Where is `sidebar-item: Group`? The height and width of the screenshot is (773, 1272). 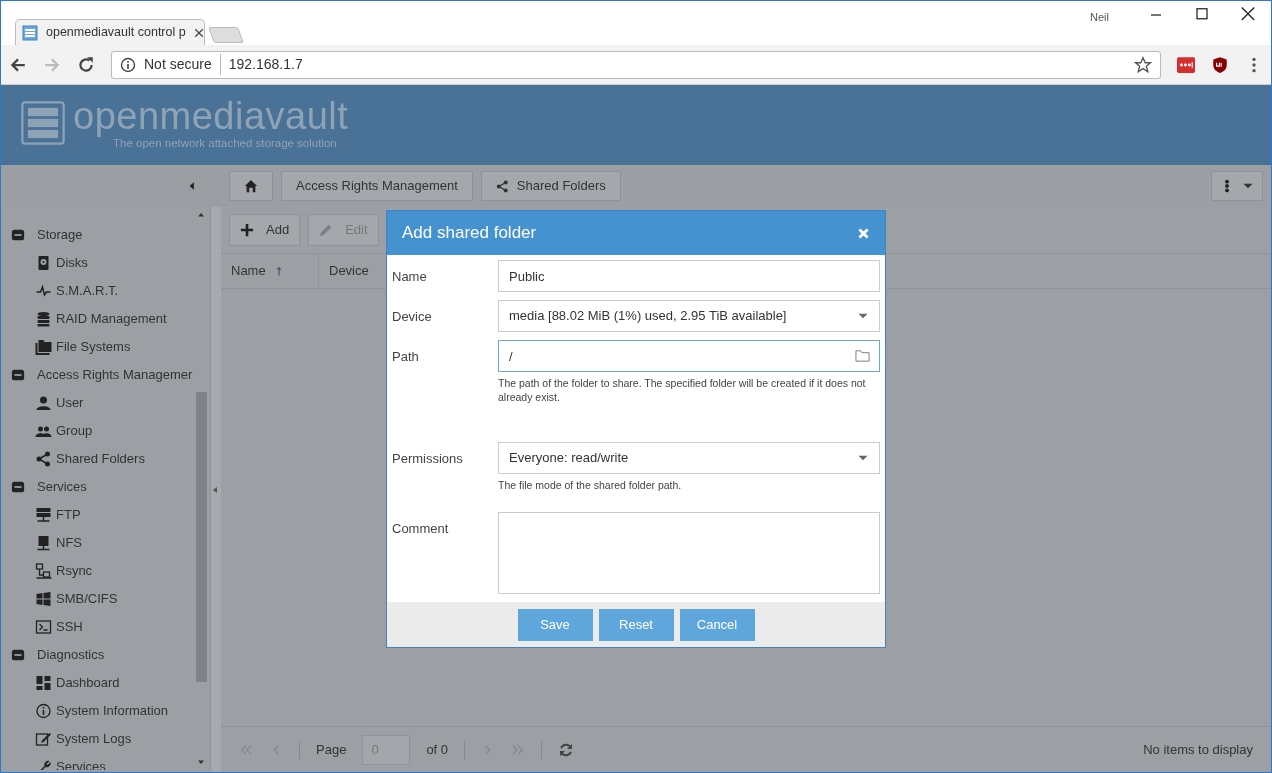
sidebar-item: Group is located at coordinates (98, 431).